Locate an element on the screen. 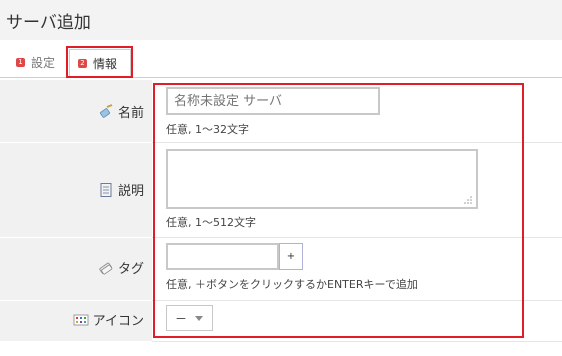 This screenshot has height=356, width=562. tag-pen-icon is located at coordinates (106, 111).